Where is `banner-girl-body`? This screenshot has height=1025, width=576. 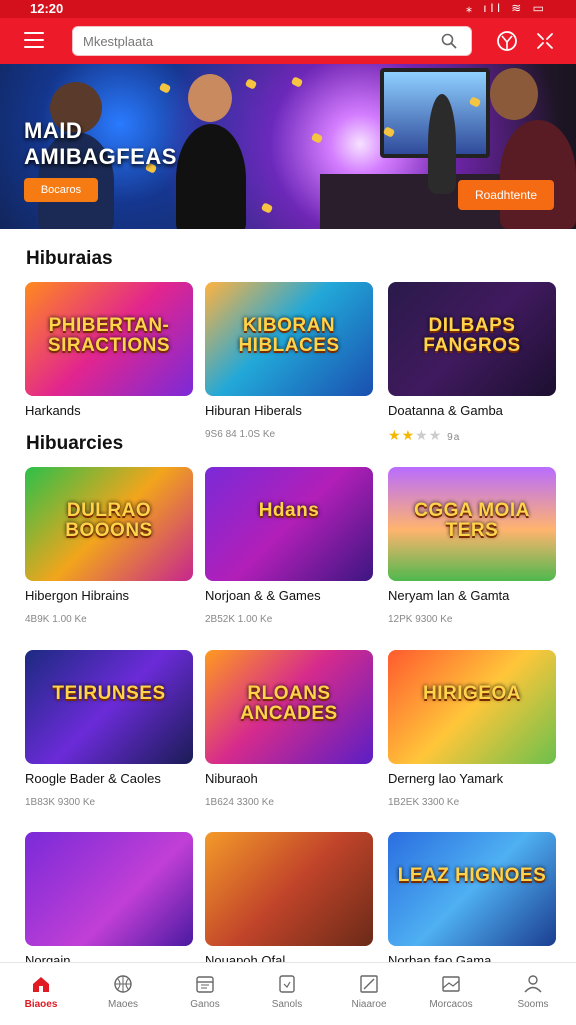 banner-girl-body is located at coordinates (442, 144).